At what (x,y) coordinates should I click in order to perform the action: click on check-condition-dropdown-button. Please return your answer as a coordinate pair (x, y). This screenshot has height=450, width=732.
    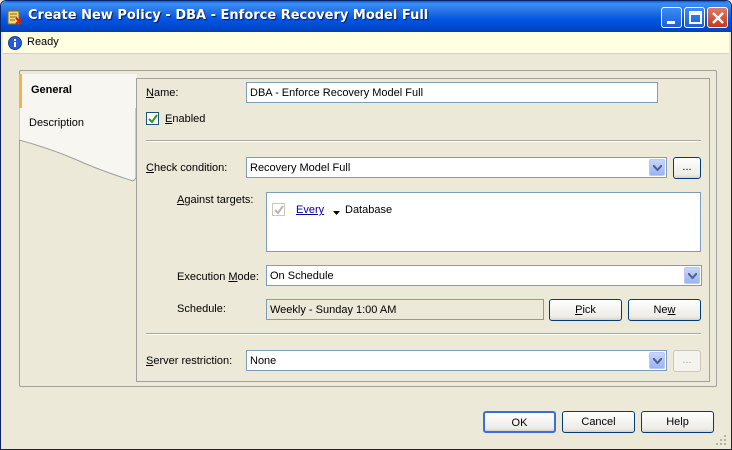
    Looking at the image, I should click on (657, 167).